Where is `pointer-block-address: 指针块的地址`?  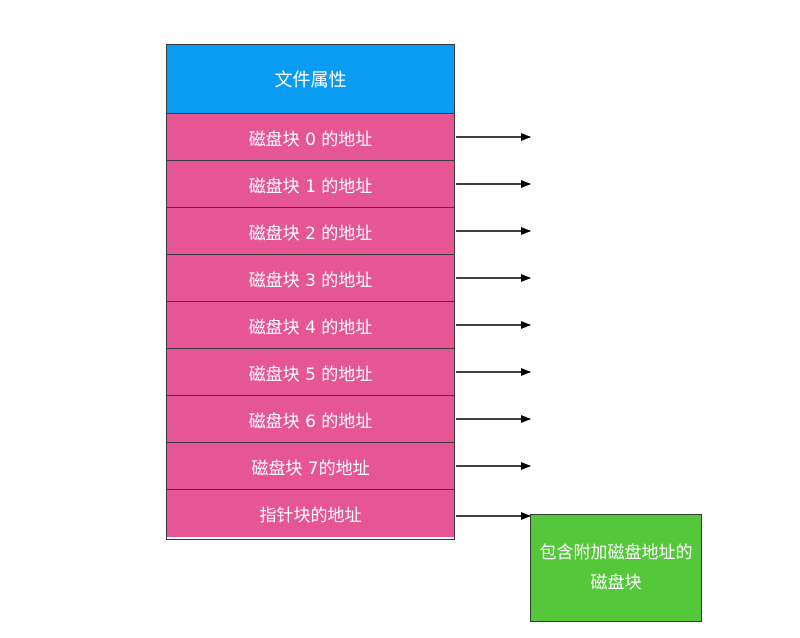 pointer-block-address: 指针块的地址 is located at coordinates (310, 513).